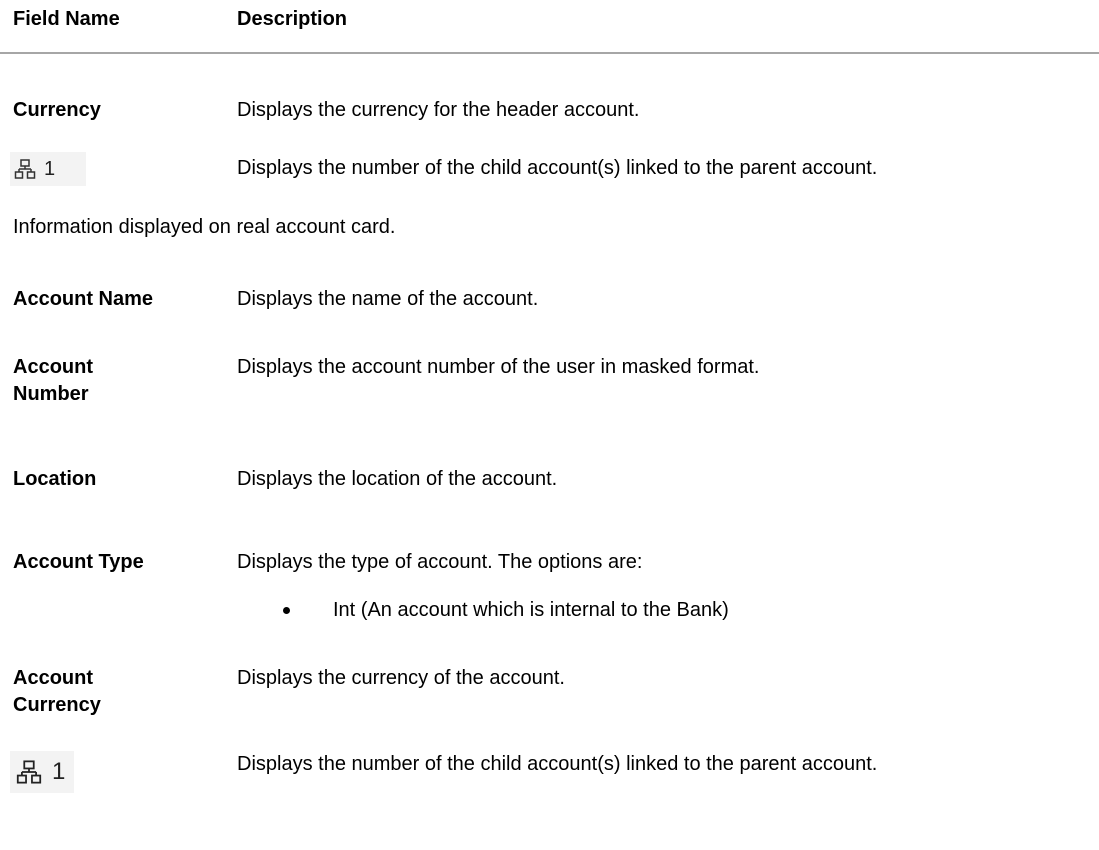  Describe the element at coordinates (397, 479) in the screenshot. I see `field-description-location: Displays the location of the account.` at that location.